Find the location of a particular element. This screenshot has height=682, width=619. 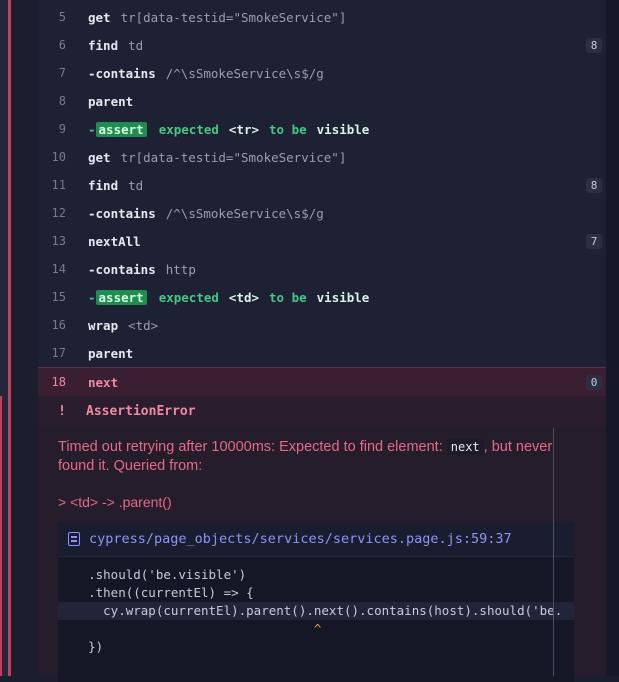

row-number: 16 is located at coordinates (58, 325).